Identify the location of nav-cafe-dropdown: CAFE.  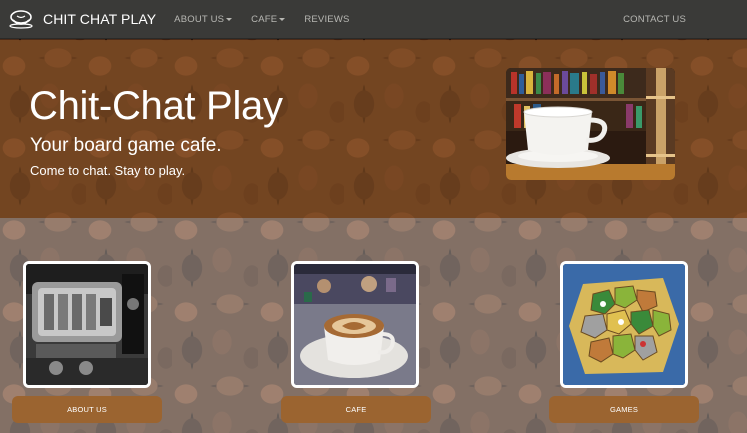
(268, 19).